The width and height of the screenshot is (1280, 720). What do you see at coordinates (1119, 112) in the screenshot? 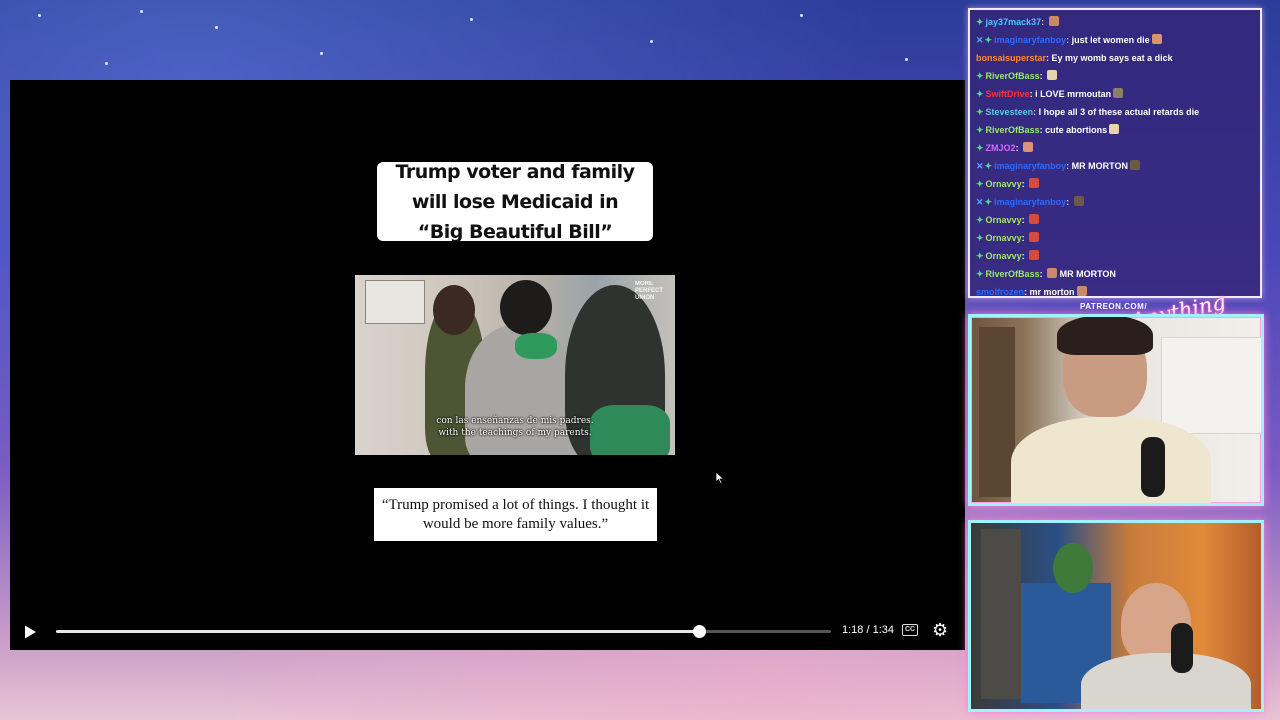
I see `chat-text: I hope all 3 of these actual retards die` at bounding box center [1119, 112].